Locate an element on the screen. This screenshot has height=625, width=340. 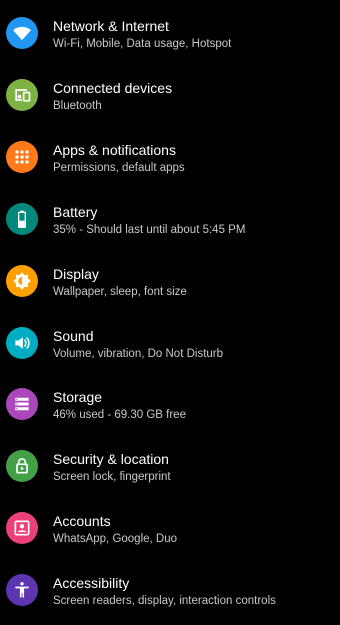
lock-icon is located at coordinates (22, 466).